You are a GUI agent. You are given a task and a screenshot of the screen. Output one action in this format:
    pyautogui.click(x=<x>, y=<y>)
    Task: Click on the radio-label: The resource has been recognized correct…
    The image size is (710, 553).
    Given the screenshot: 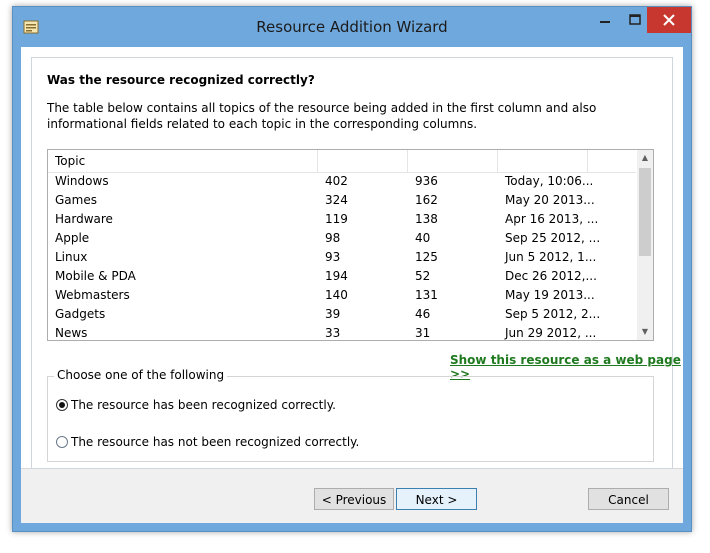 What is the action you would take?
    pyautogui.click(x=203, y=405)
    